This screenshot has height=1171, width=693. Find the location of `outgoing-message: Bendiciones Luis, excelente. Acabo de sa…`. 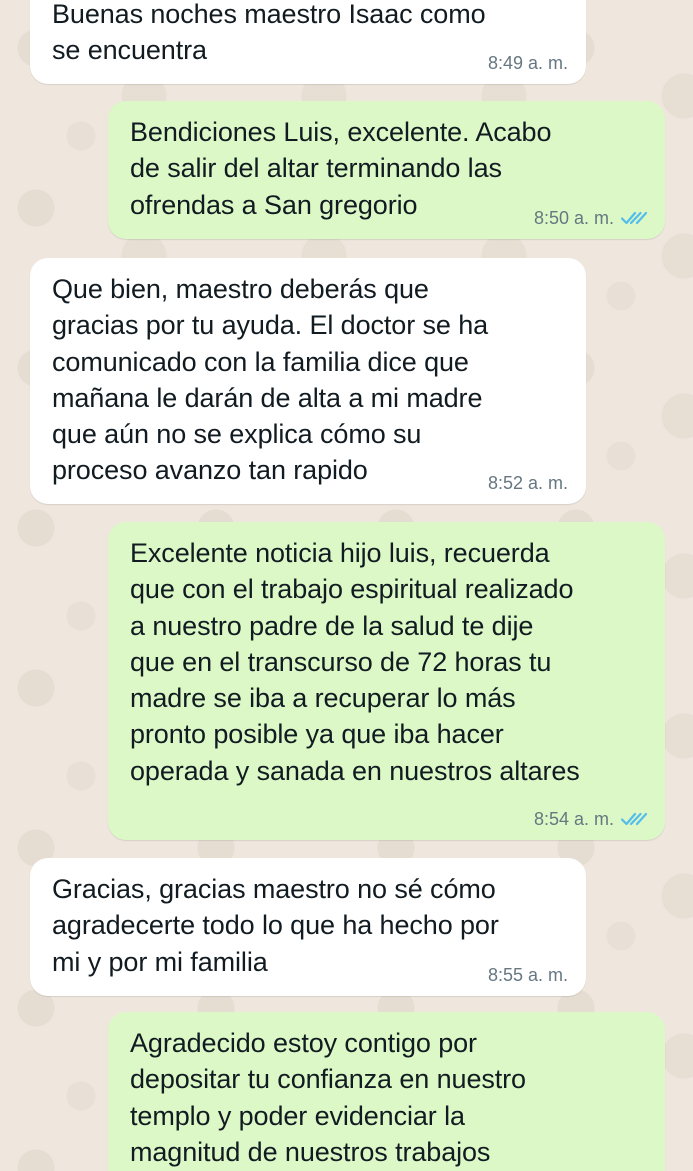

outgoing-message: Bendiciones Luis, excelente. Acabo de sa… is located at coordinates (386, 170).